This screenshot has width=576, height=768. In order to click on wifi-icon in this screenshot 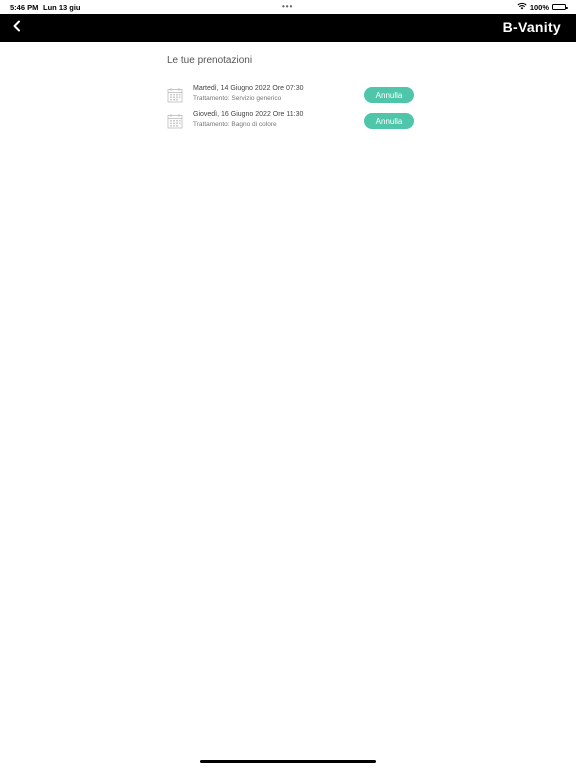, I will do `click(522, 7)`.